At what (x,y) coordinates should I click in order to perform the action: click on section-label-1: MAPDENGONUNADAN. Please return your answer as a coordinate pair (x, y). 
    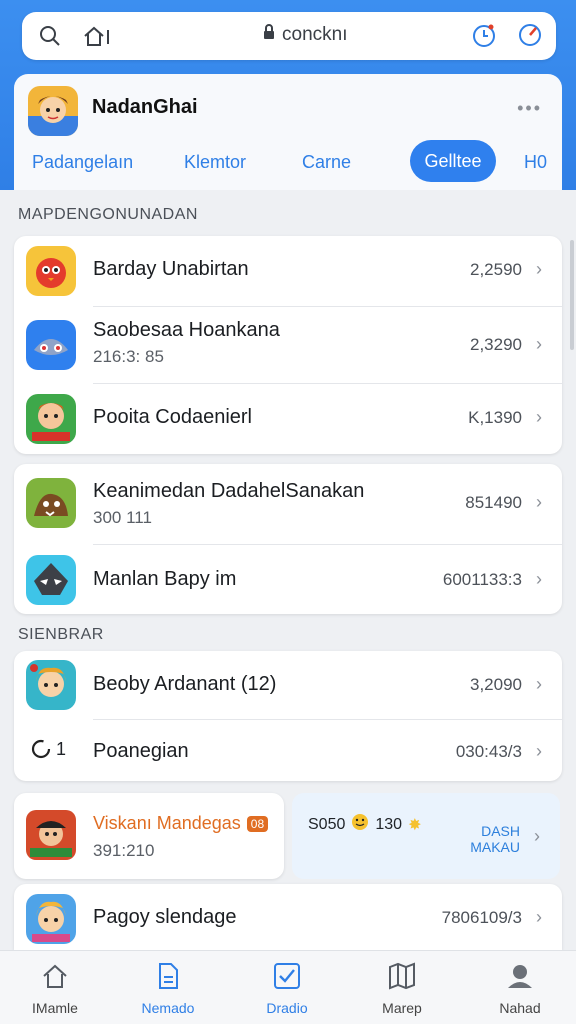
    Looking at the image, I should click on (108, 214).